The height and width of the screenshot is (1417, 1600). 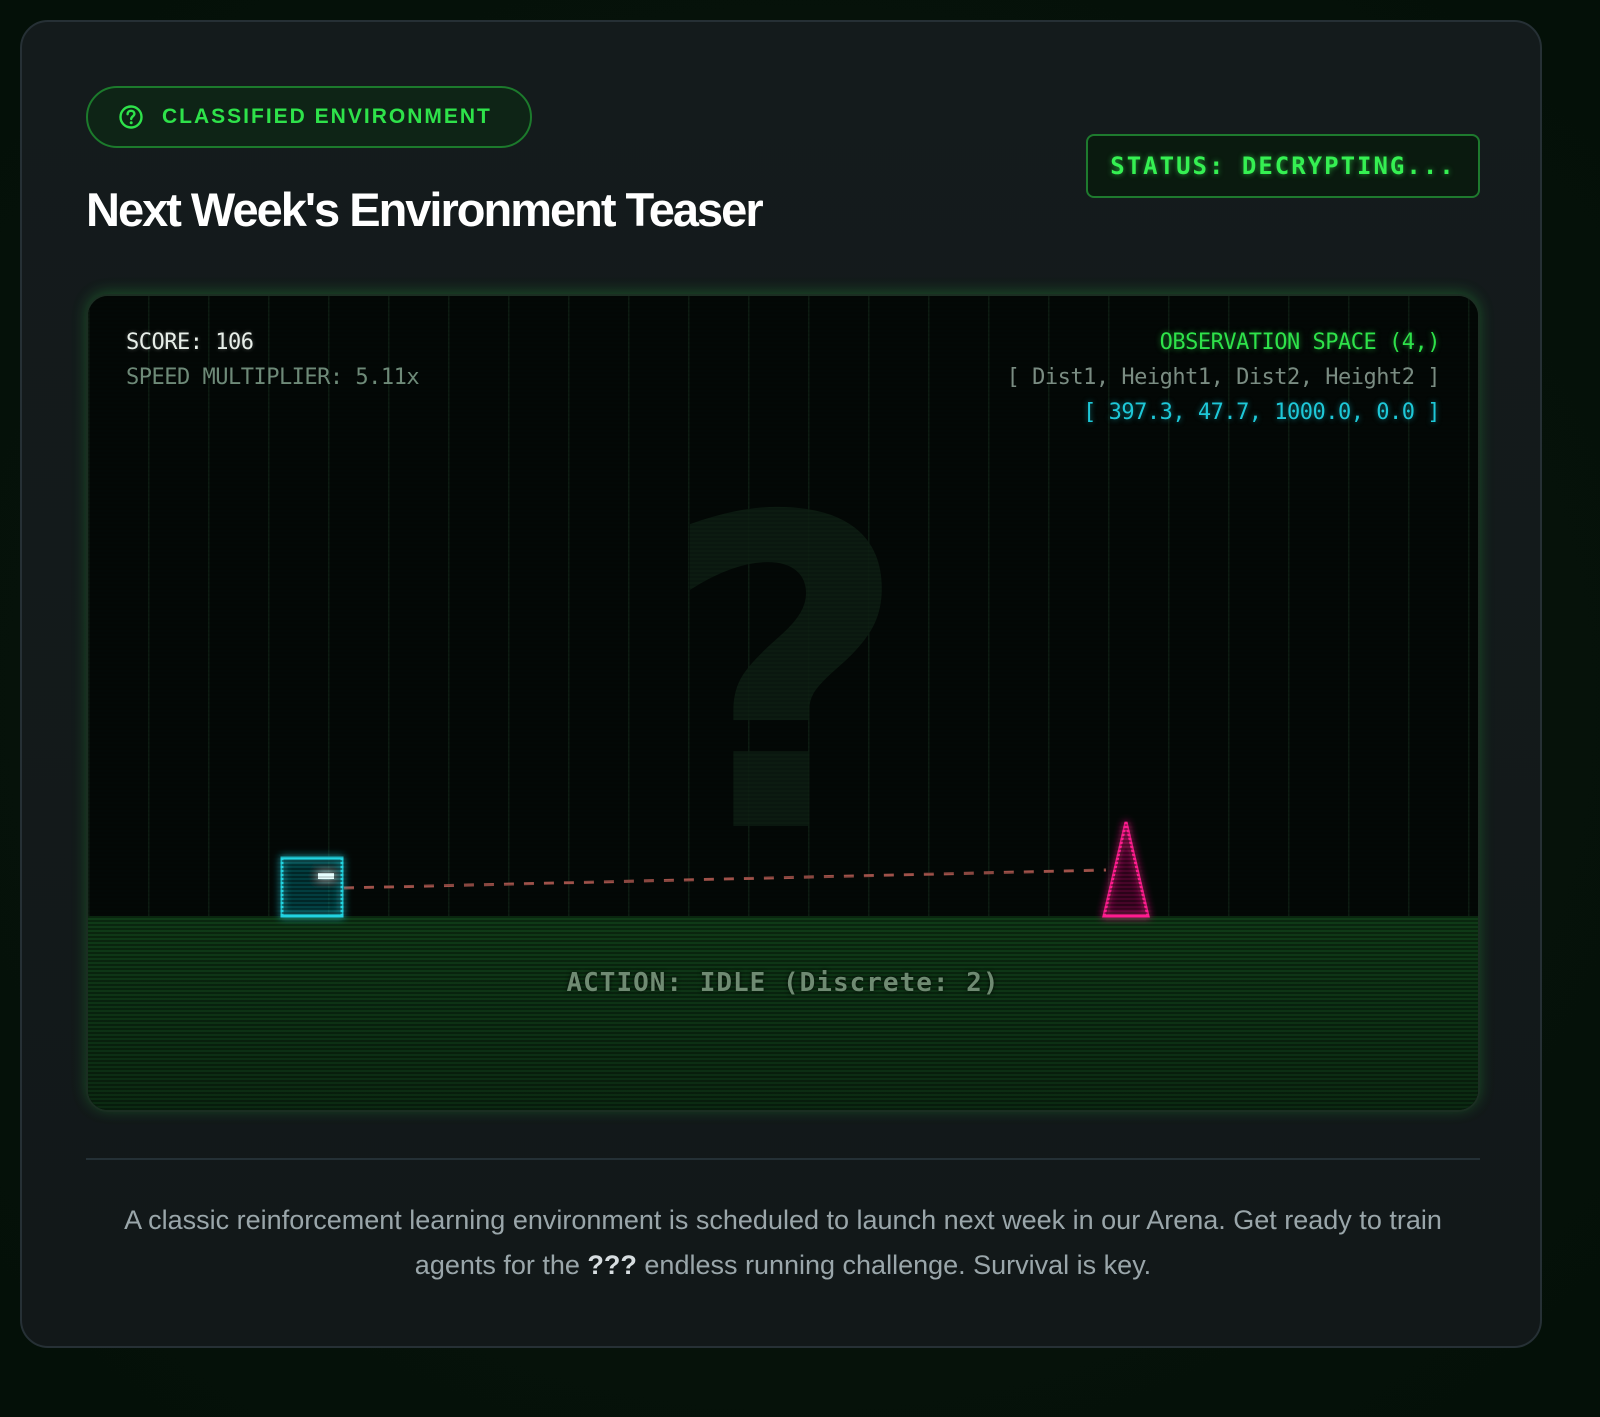 I want to click on description-highlight: ???, so click(x=612, y=1265).